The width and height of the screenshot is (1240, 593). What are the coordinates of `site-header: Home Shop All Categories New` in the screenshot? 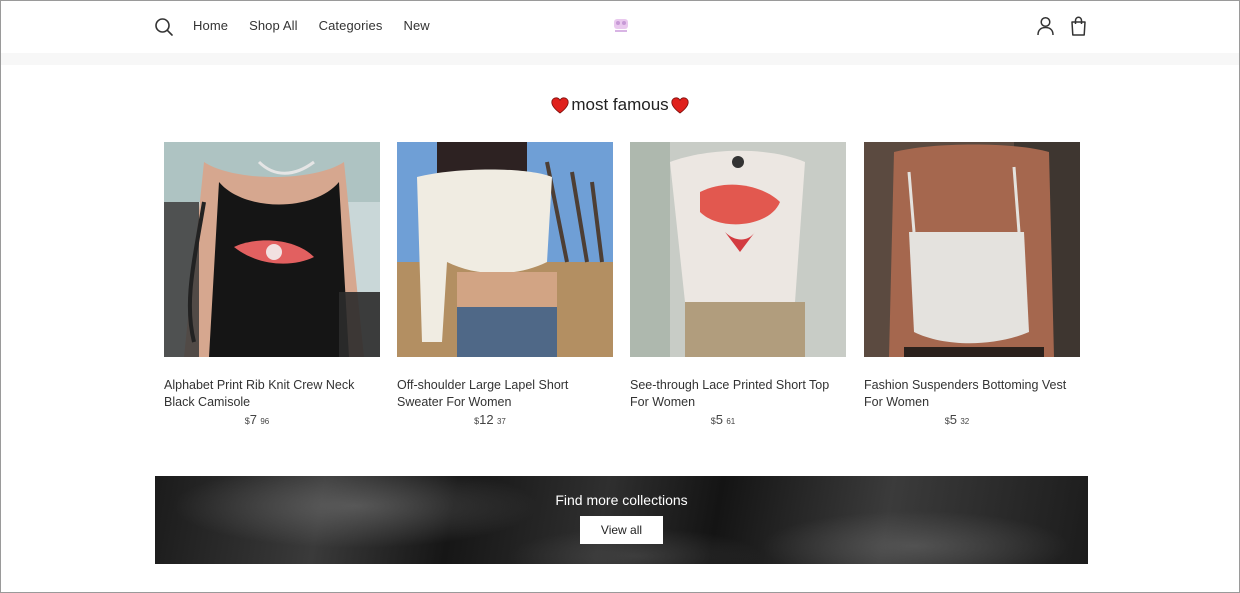 It's located at (620, 27).